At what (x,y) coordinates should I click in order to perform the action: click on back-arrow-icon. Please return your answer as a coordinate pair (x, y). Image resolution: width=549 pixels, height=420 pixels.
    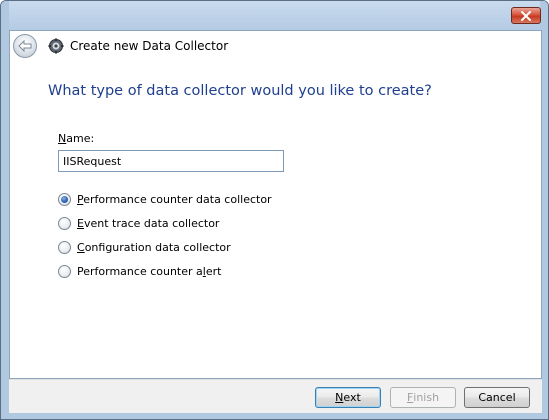
    Looking at the image, I should click on (25, 46).